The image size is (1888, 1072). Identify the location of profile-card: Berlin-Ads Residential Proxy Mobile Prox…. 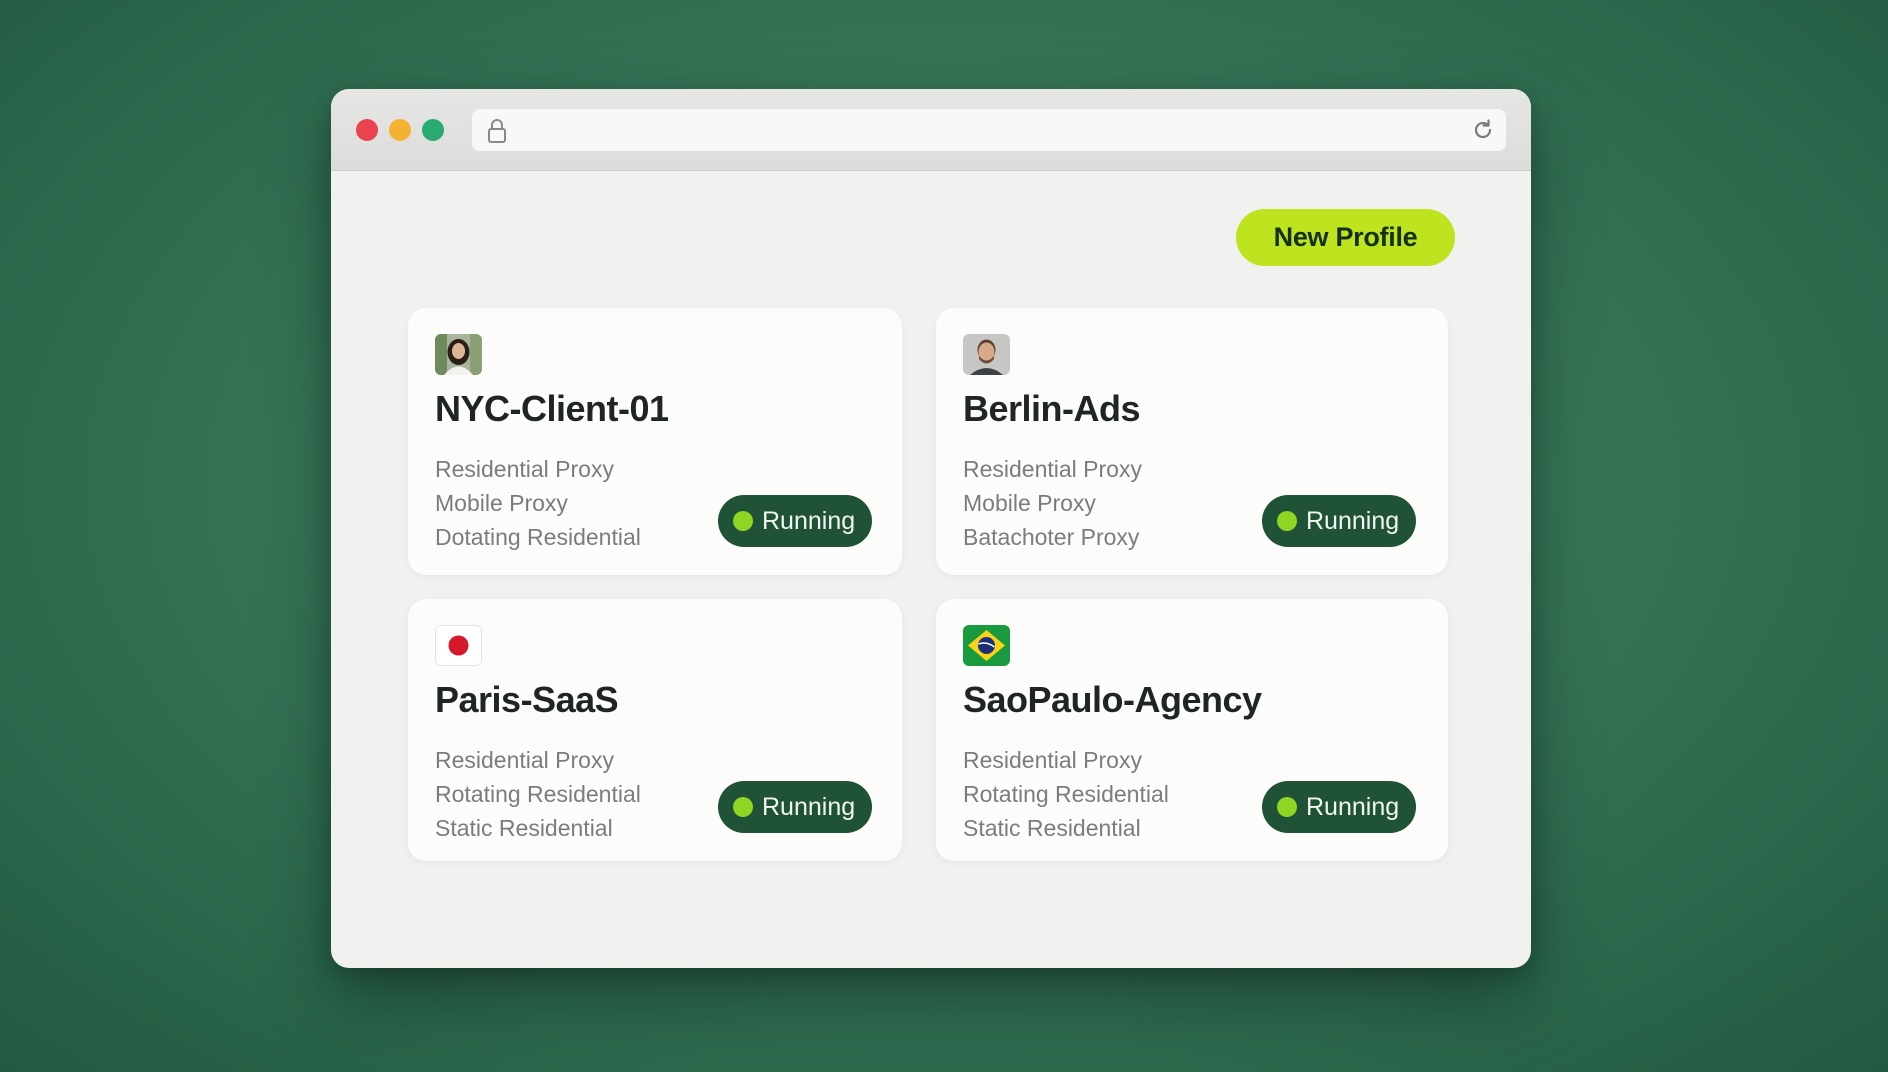
(1192, 441).